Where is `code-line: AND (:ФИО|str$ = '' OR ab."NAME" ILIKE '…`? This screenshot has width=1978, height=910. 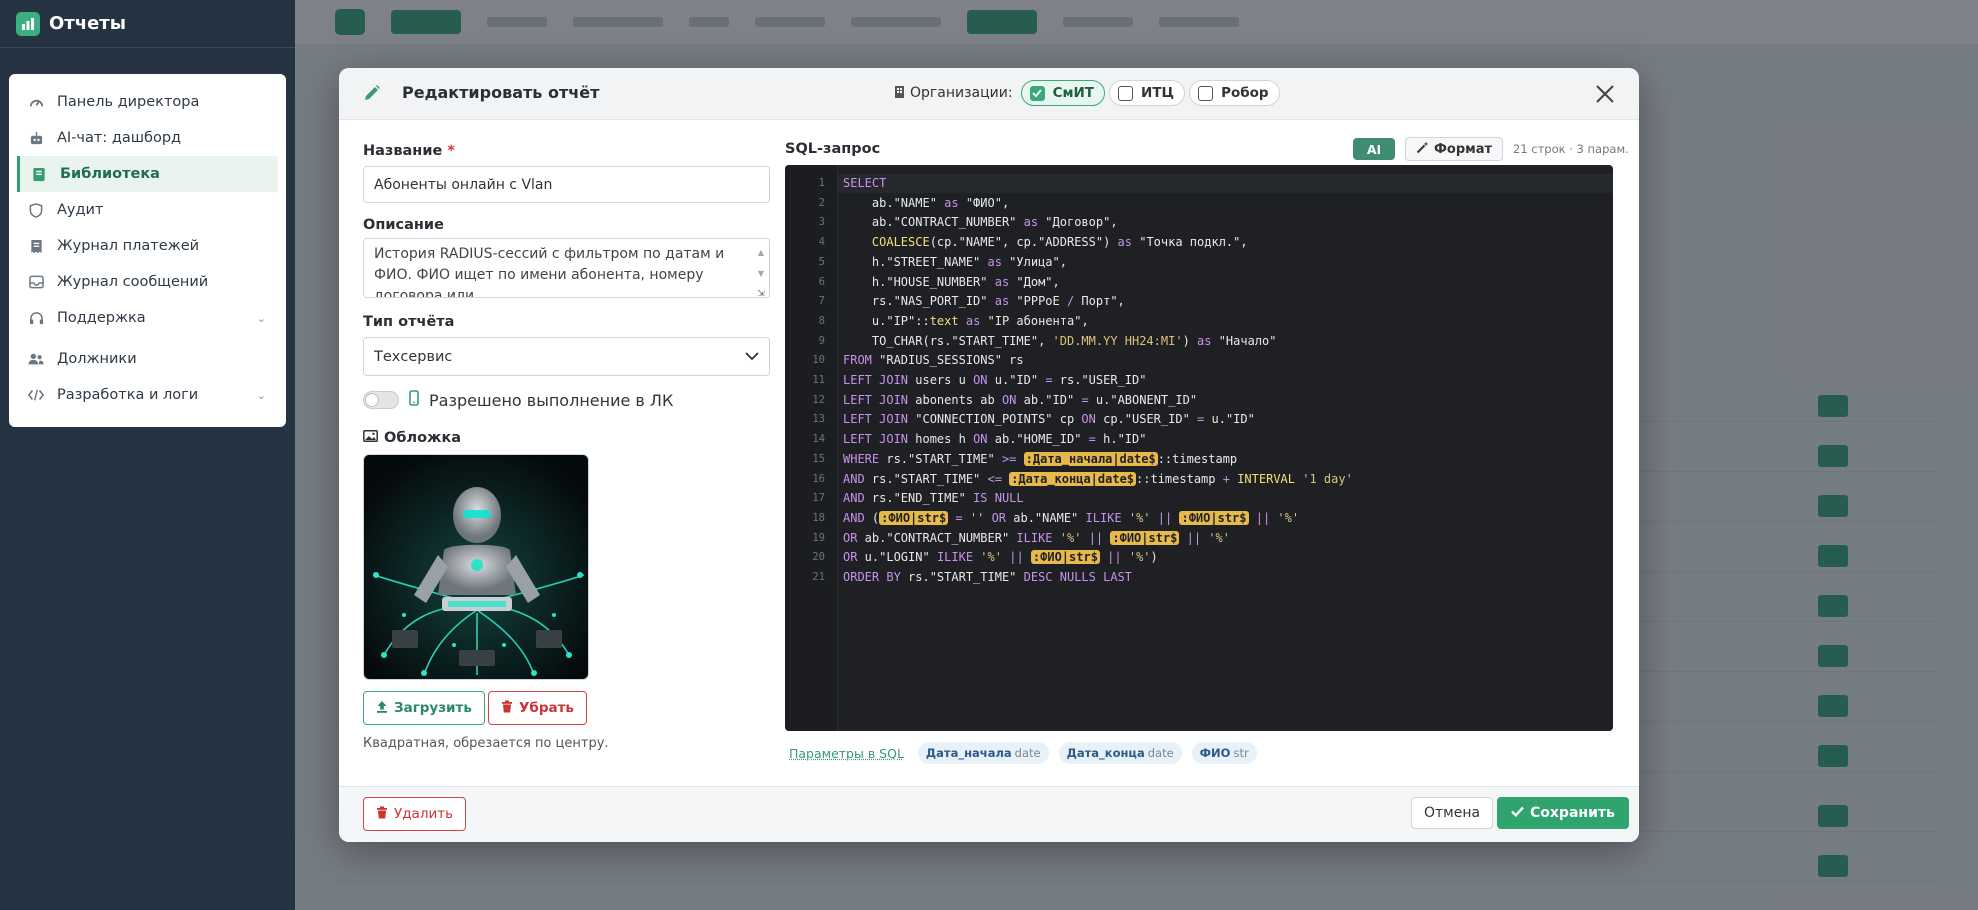
code-line: AND (:ФИО|str$ = '' OR ab."NAME" ILIKE '… is located at coordinates (1071, 517).